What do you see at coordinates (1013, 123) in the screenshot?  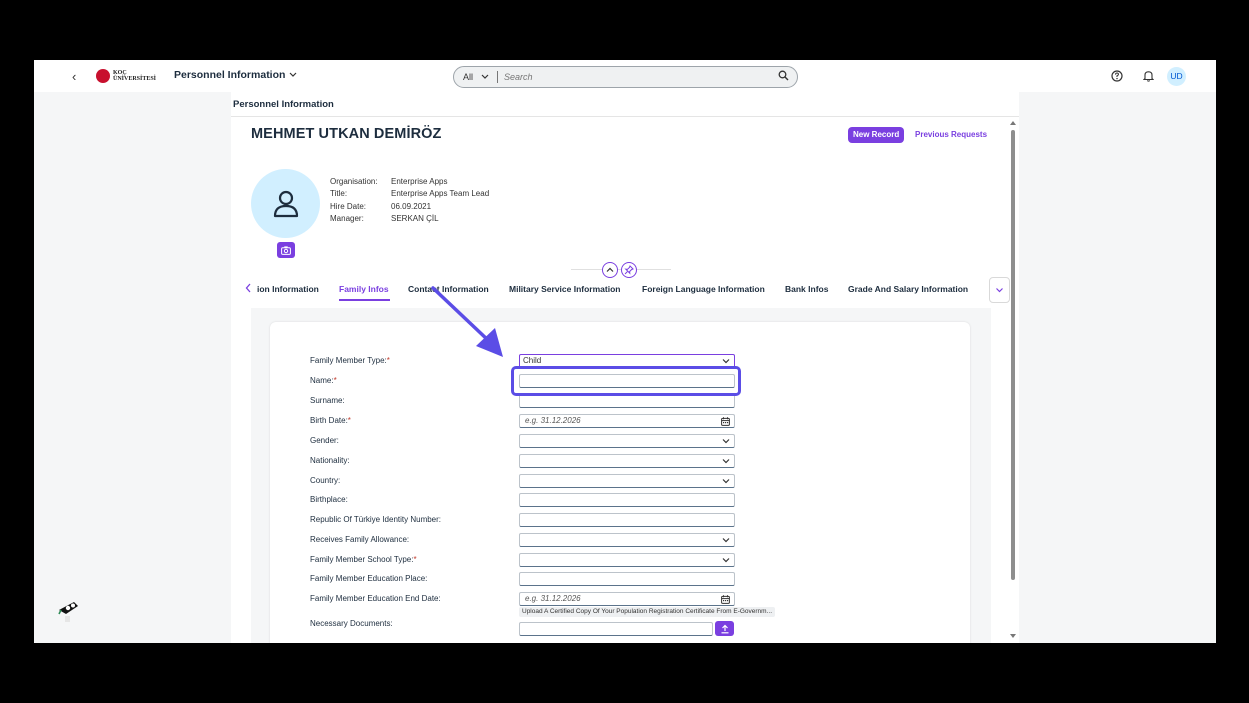 I see `scroll-up-icon` at bounding box center [1013, 123].